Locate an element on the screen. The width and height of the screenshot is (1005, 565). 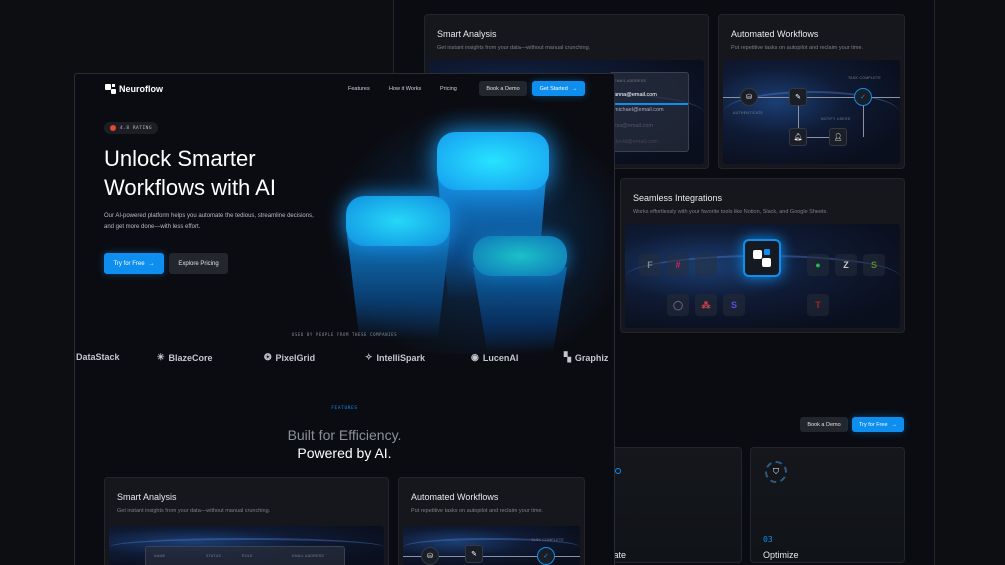
nav-how-it-works: How it Works is located at coordinates (405, 89).